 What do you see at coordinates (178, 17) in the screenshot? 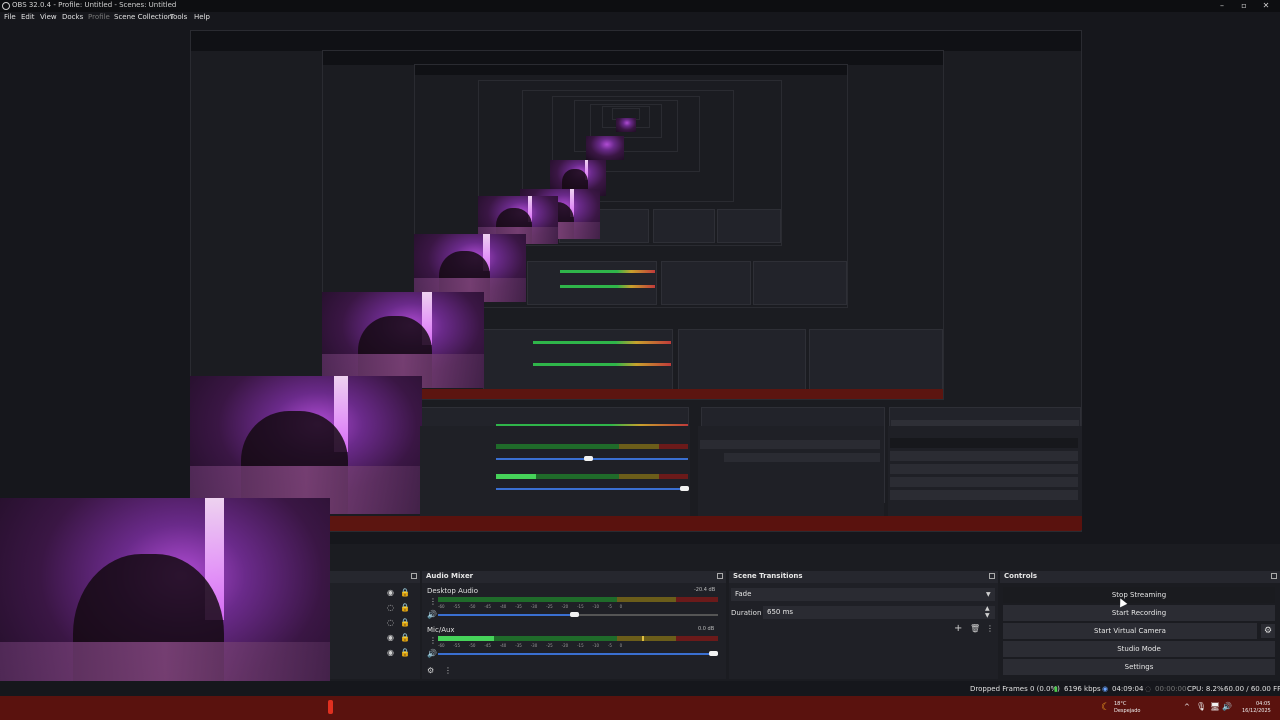
I see `menu-tools: Tools` at bounding box center [178, 17].